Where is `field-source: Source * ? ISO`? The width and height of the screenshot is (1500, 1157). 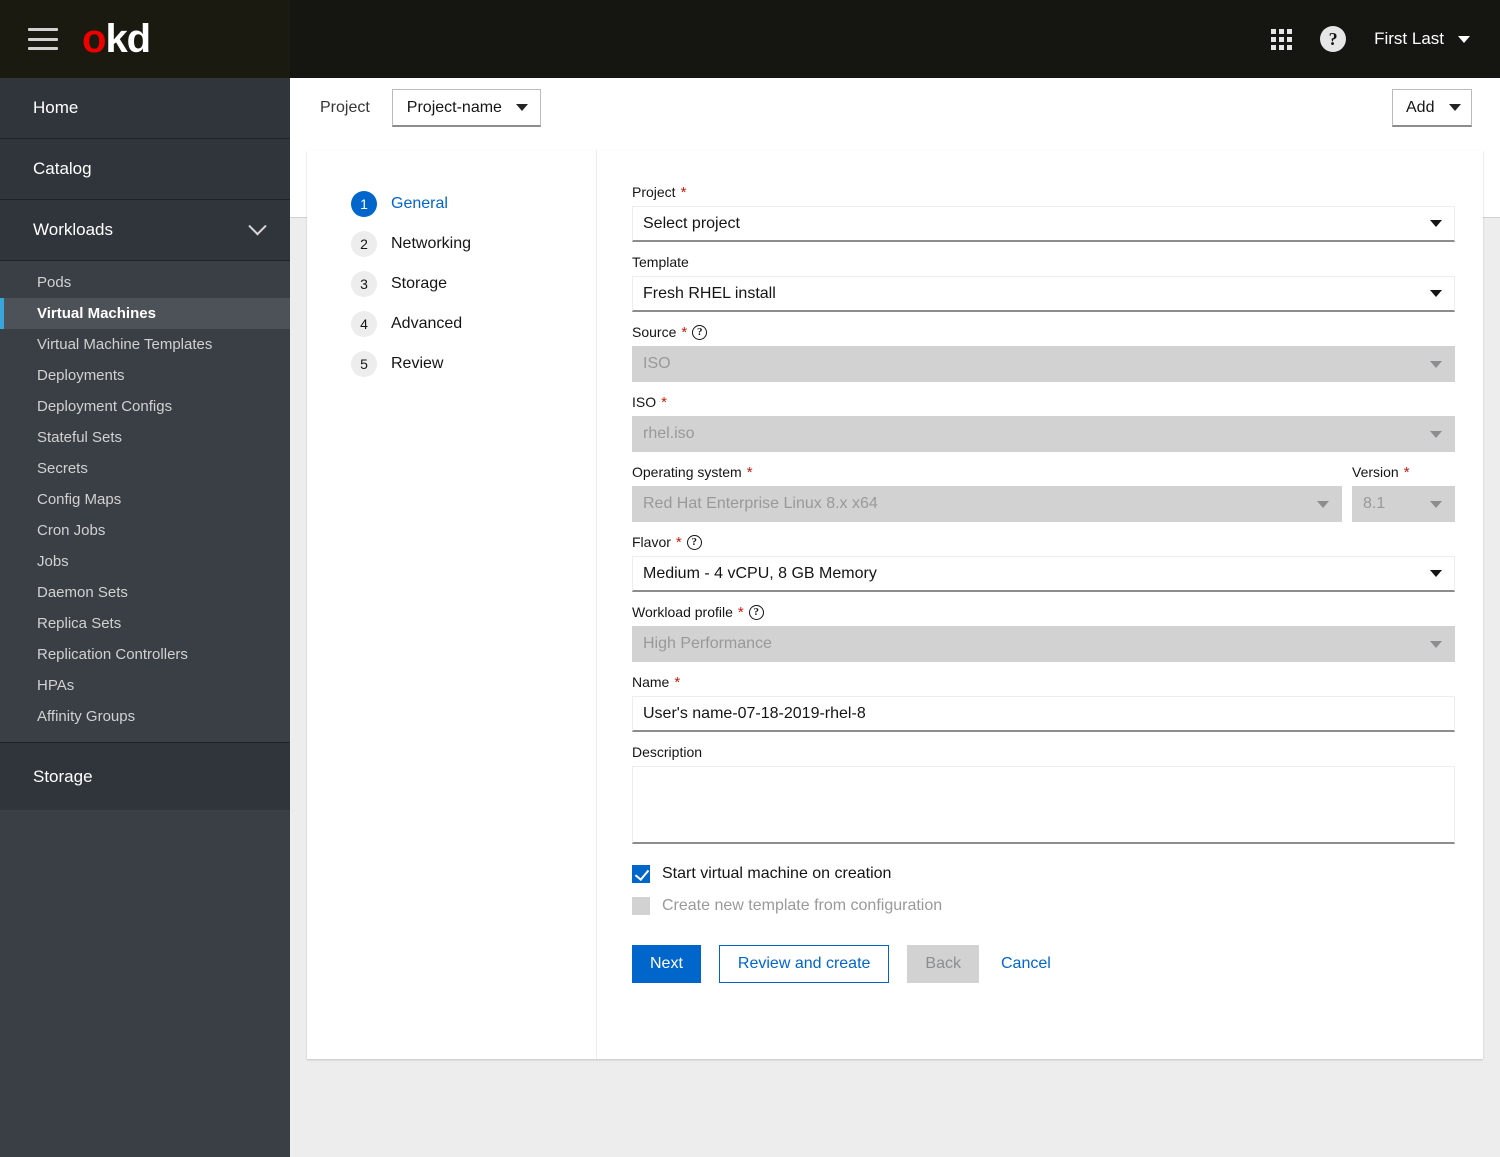 field-source: Source * ? ISO is located at coordinates (1043, 353).